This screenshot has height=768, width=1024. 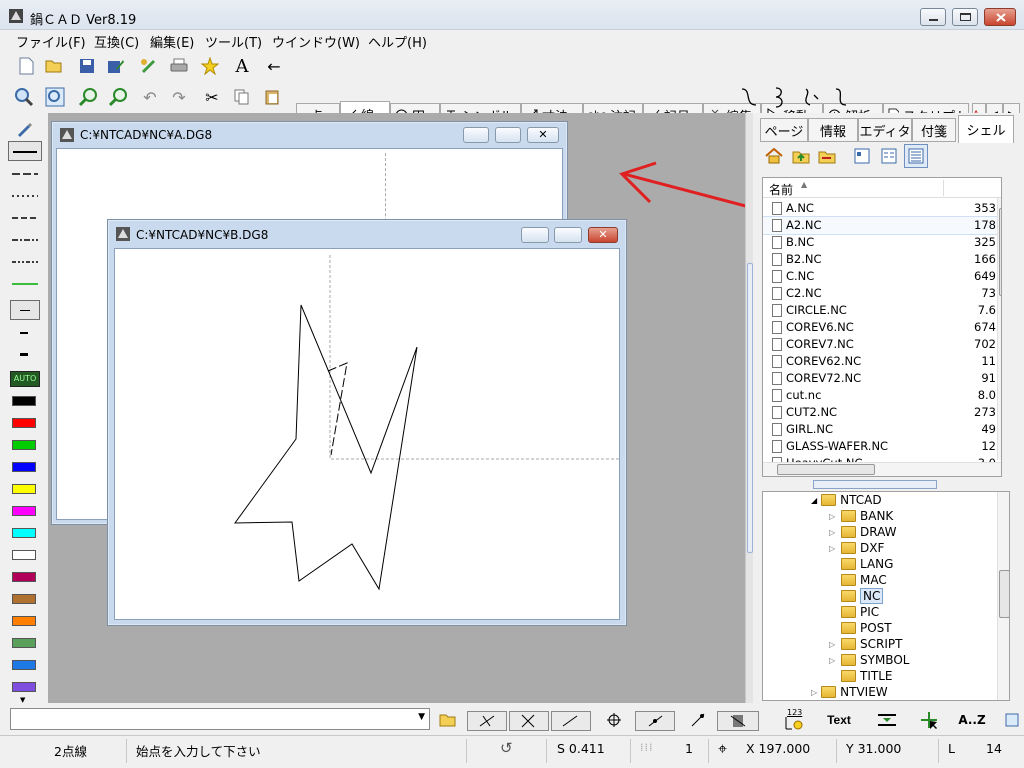 What do you see at coordinates (51, 41) in the screenshot?
I see `menu-file: ファイル(F)` at bounding box center [51, 41].